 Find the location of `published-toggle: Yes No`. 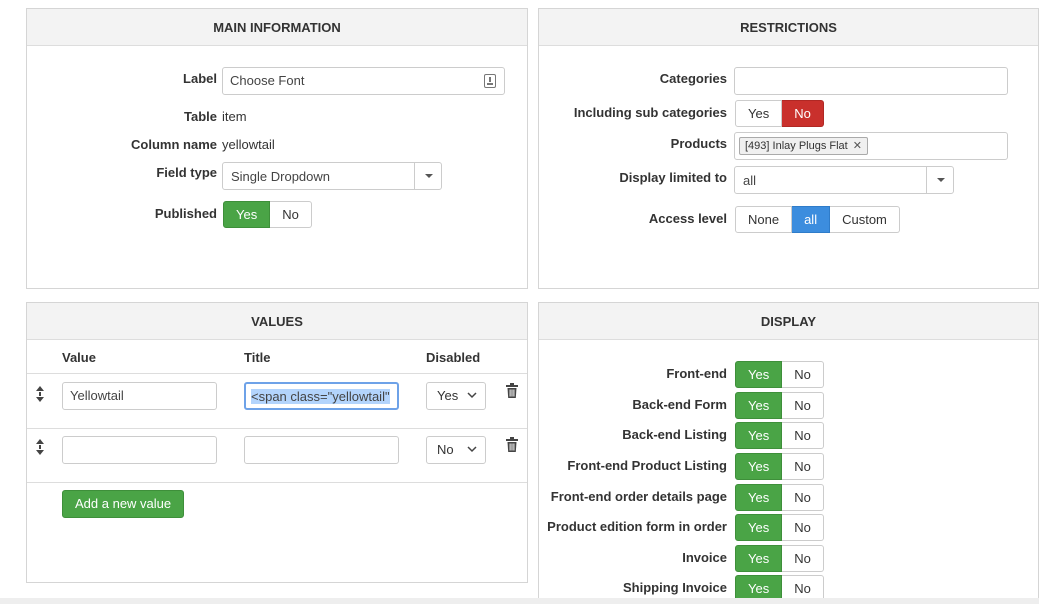

published-toggle: Yes No is located at coordinates (267, 214).